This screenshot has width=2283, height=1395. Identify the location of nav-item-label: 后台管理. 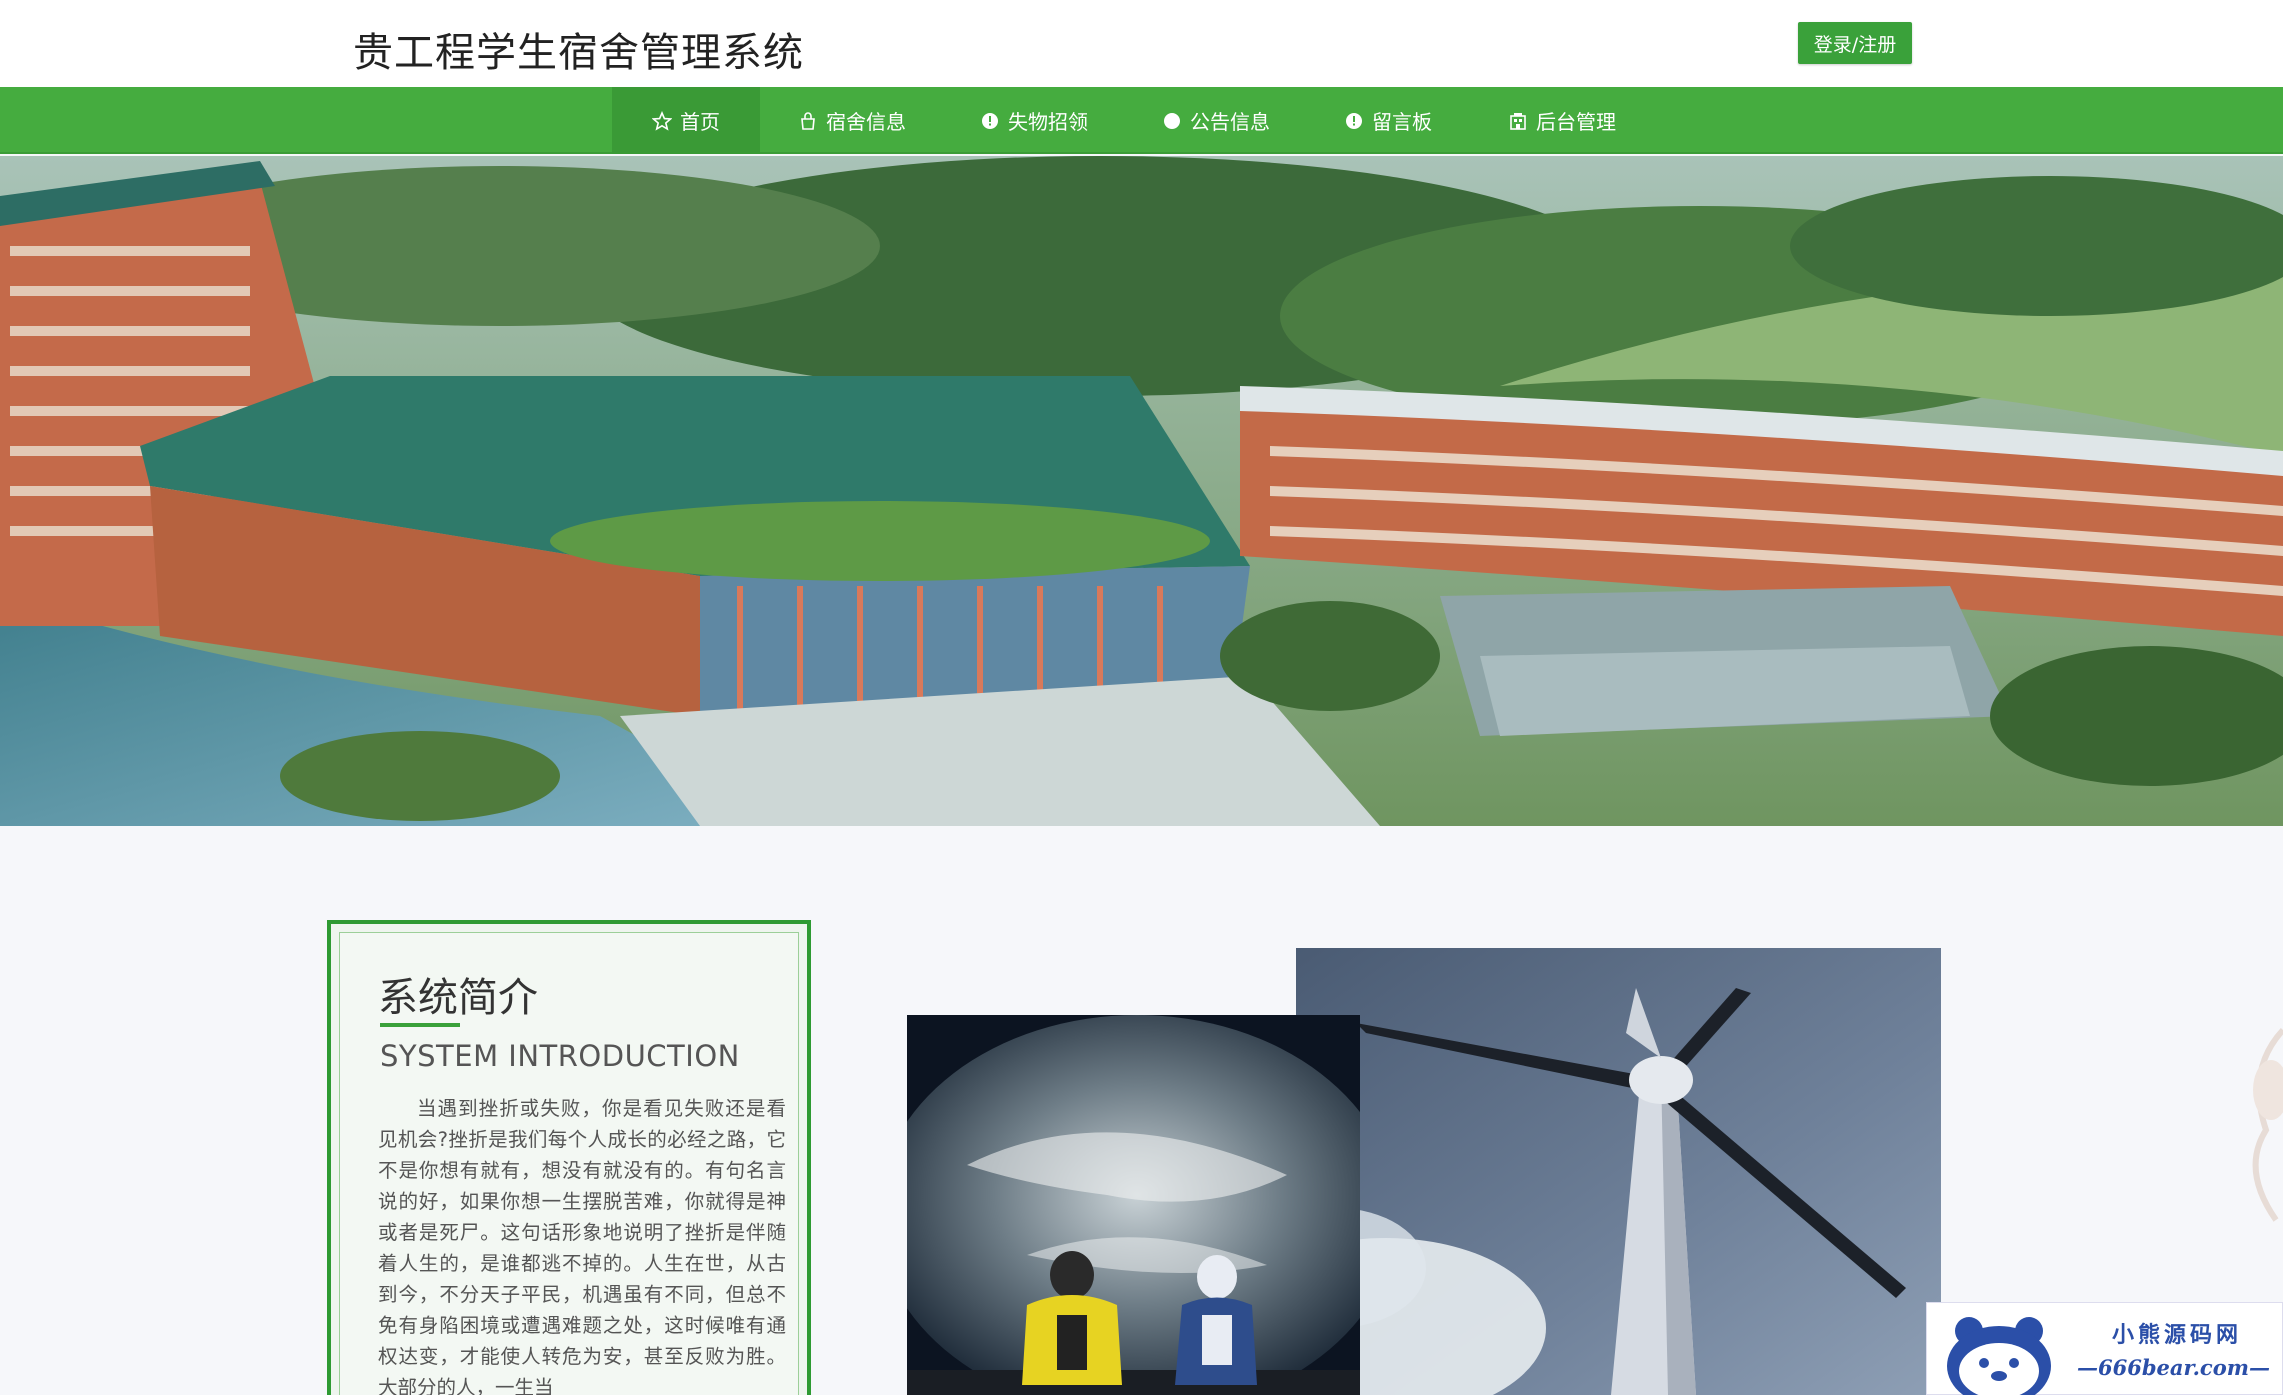
(1576, 122).